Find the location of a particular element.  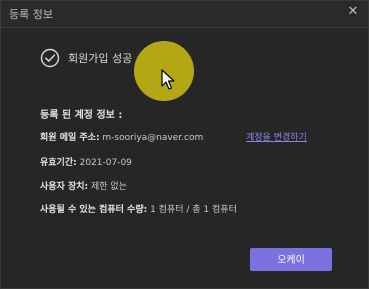

computer-count-row: 사용될 수 있는 컴퓨터 수량: 1 컴퓨터 / 총 1 컴퓨터 is located at coordinates (138, 208).